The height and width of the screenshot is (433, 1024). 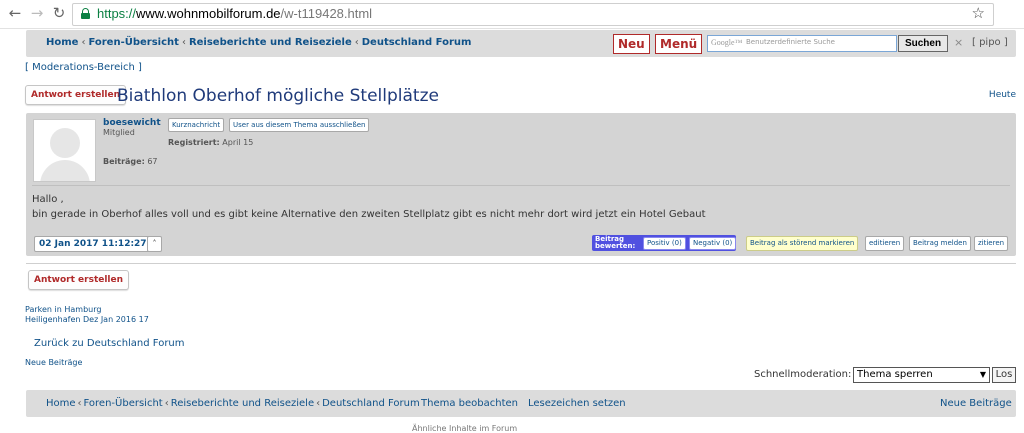 What do you see at coordinates (93, 244) in the screenshot?
I see `post-date: 02 Jan 2017 11:12:27` at bounding box center [93, 244].